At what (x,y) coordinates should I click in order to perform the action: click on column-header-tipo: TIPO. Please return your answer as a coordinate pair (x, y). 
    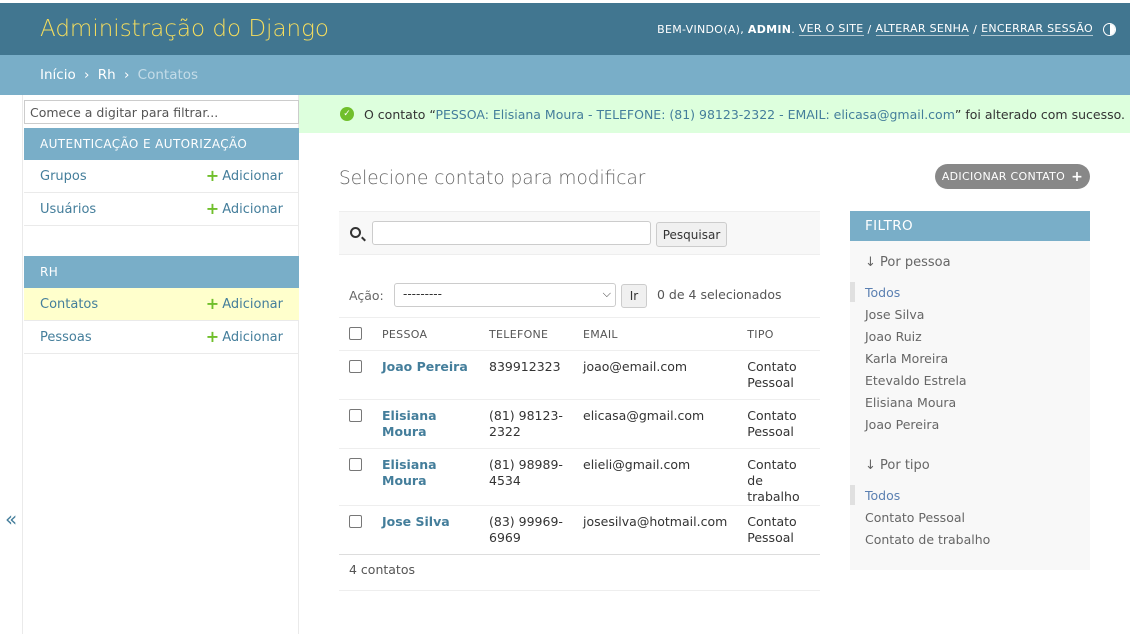
    Looking at the image, I should click on (778, 334).